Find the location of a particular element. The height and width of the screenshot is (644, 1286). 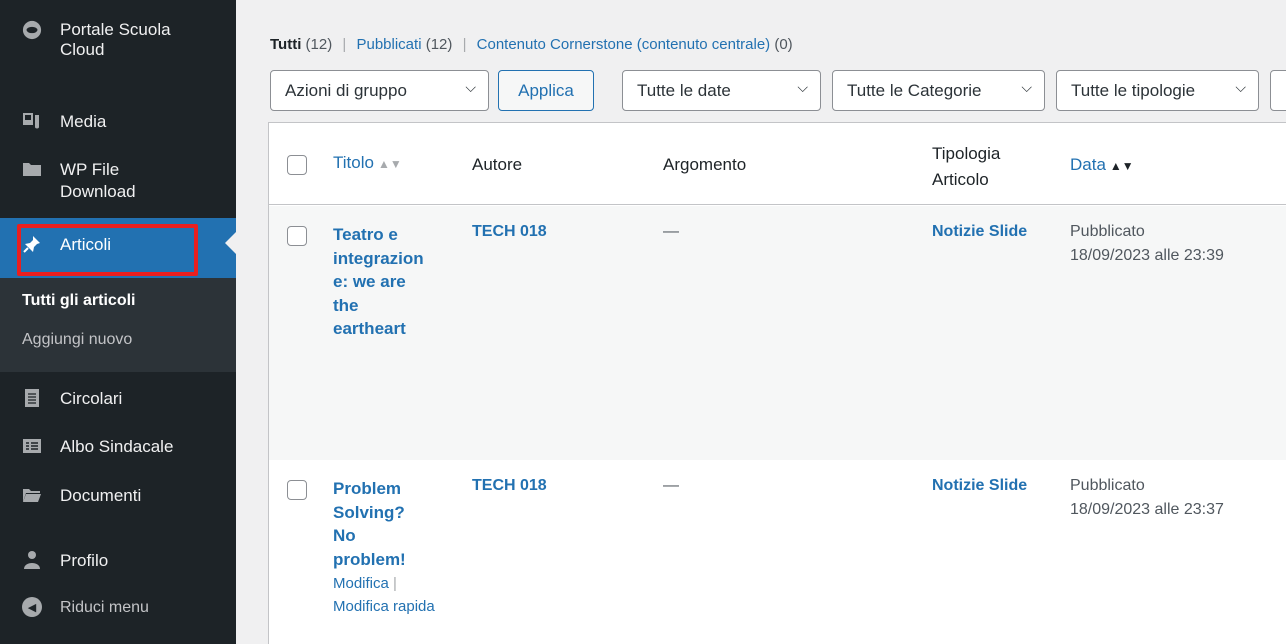

column-type-line2: Articolo is located at coordinates (960, 179).